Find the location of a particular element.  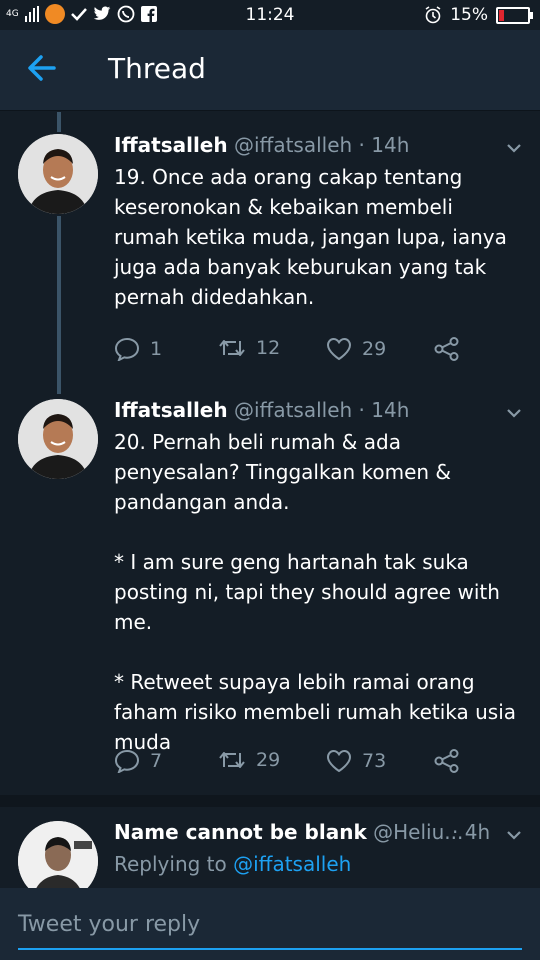

battery-icon is located at coordinates (514, 15).